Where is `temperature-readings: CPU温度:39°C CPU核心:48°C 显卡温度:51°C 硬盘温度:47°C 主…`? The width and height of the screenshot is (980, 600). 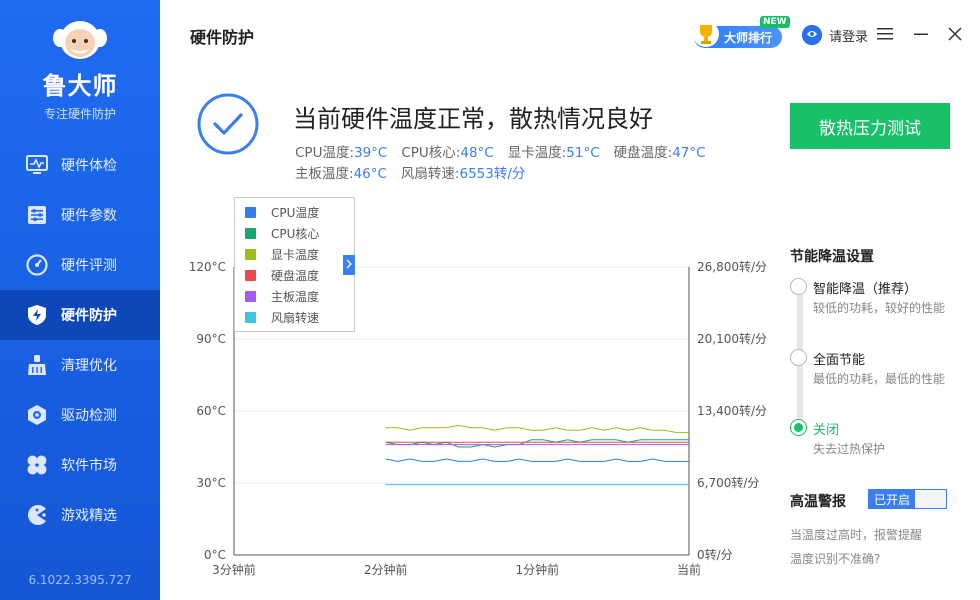
temperature-readings: CPU温度:39°C CPU核心:48°C 显卡温度:51°C 硬盘温度:47°C 主… is located at coordinates (530, 164).